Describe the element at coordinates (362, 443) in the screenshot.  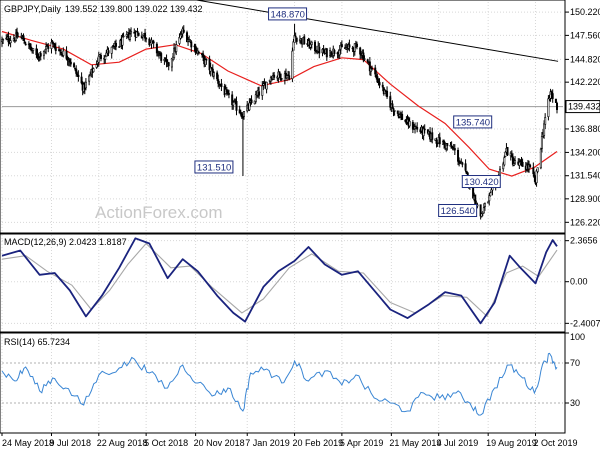
I see `x-tick-label: 5 Apr 2019` at that location.